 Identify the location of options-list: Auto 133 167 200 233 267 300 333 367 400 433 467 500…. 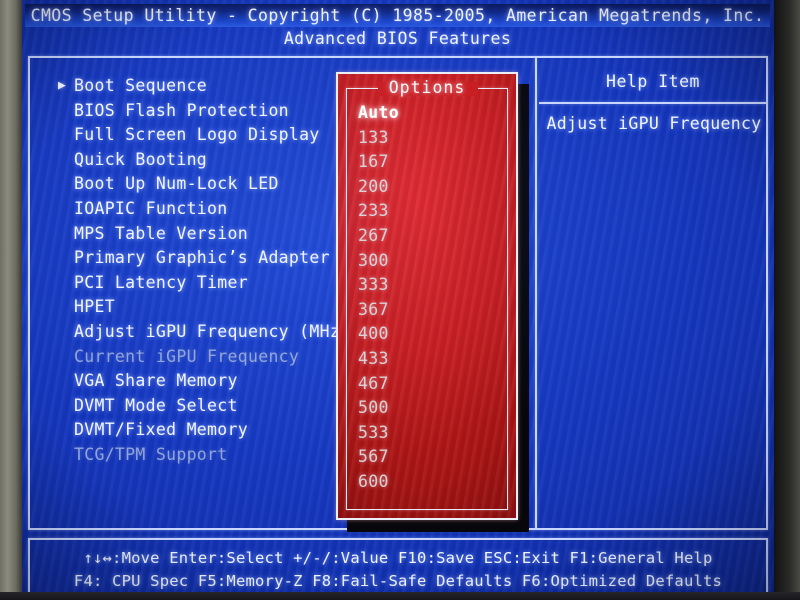
(431, 298).